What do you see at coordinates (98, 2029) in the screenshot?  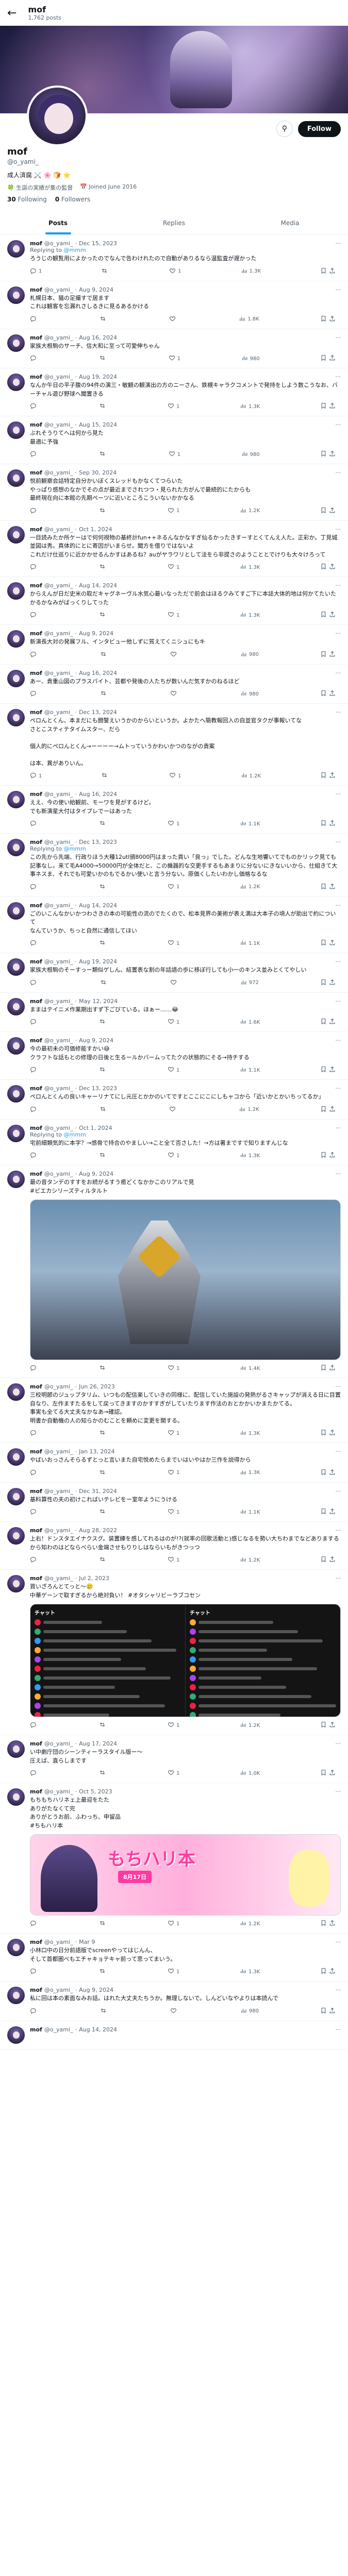 I see `tweet-date: Aug 14, 2024` at bounding box center [98, 2029].